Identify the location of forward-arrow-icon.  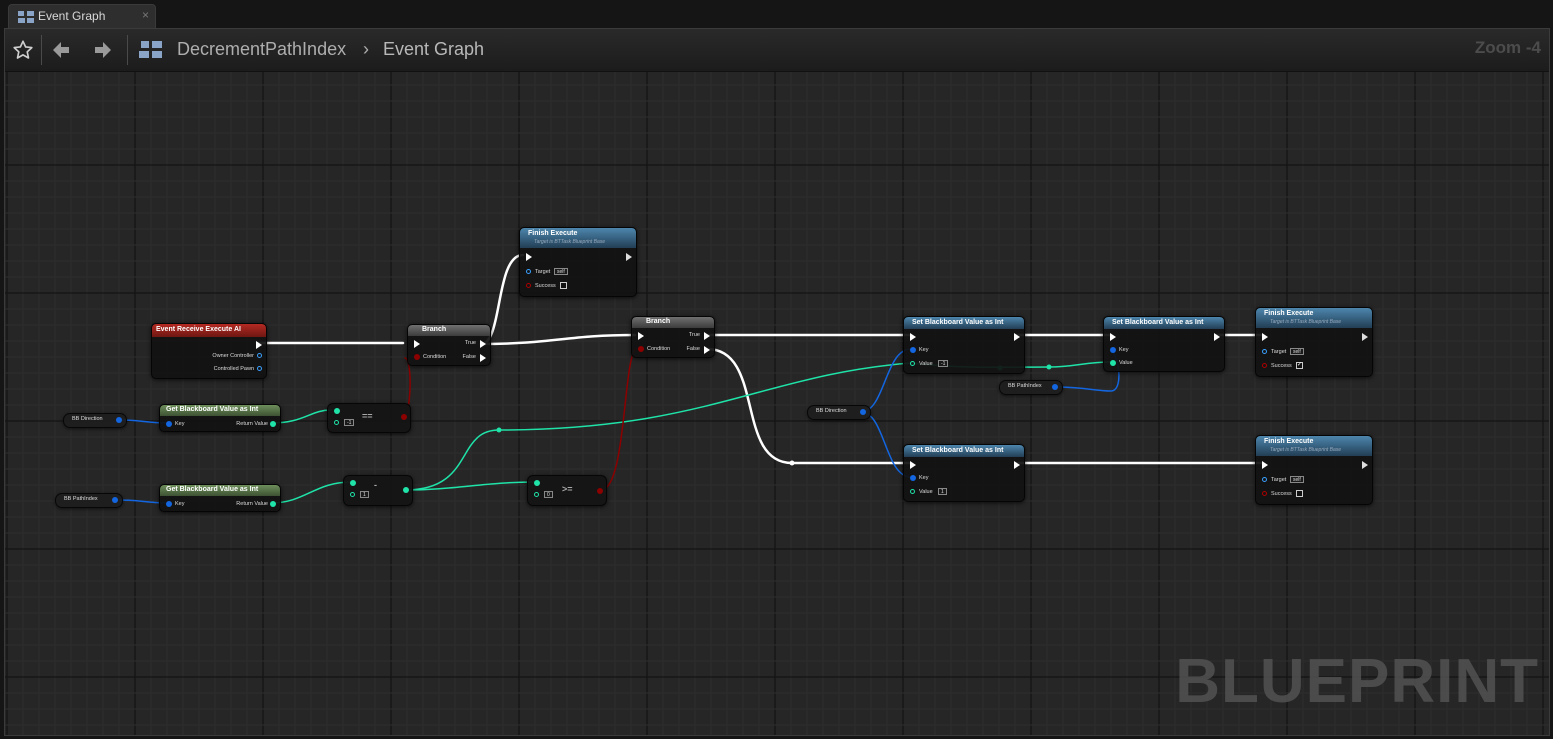
(103, 50).